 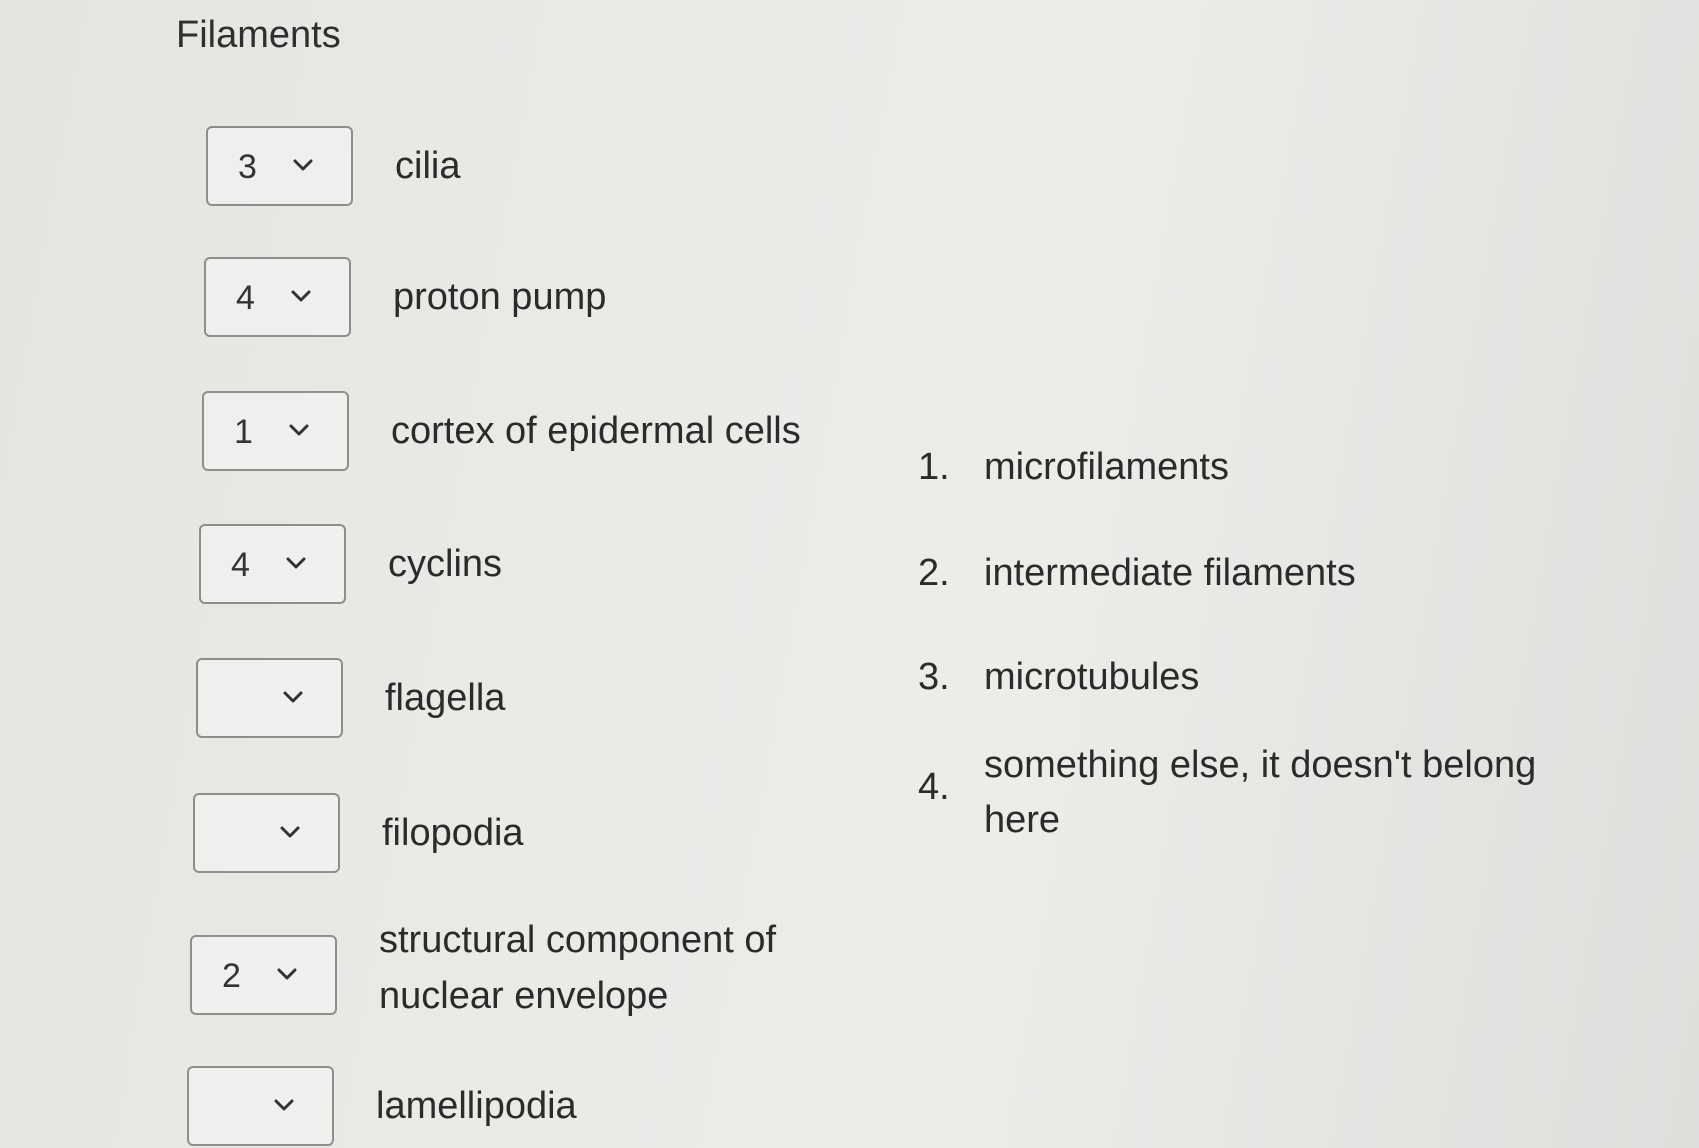 What do you see at coordinates (1106, 467) in the screenshot?
I see `option-text: microfilaments` at bounding box center [1106, 467].